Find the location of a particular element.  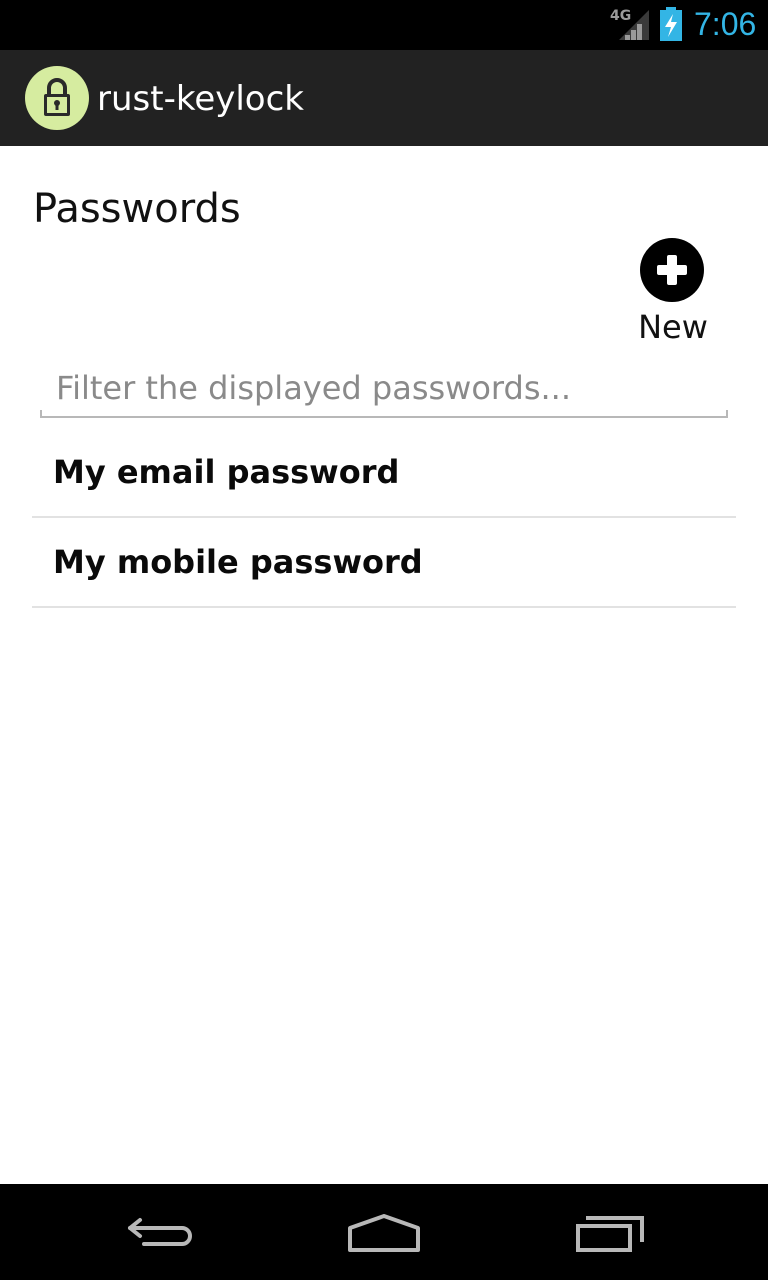

app-title: rust-keylock is located at coordinates (200, 99).